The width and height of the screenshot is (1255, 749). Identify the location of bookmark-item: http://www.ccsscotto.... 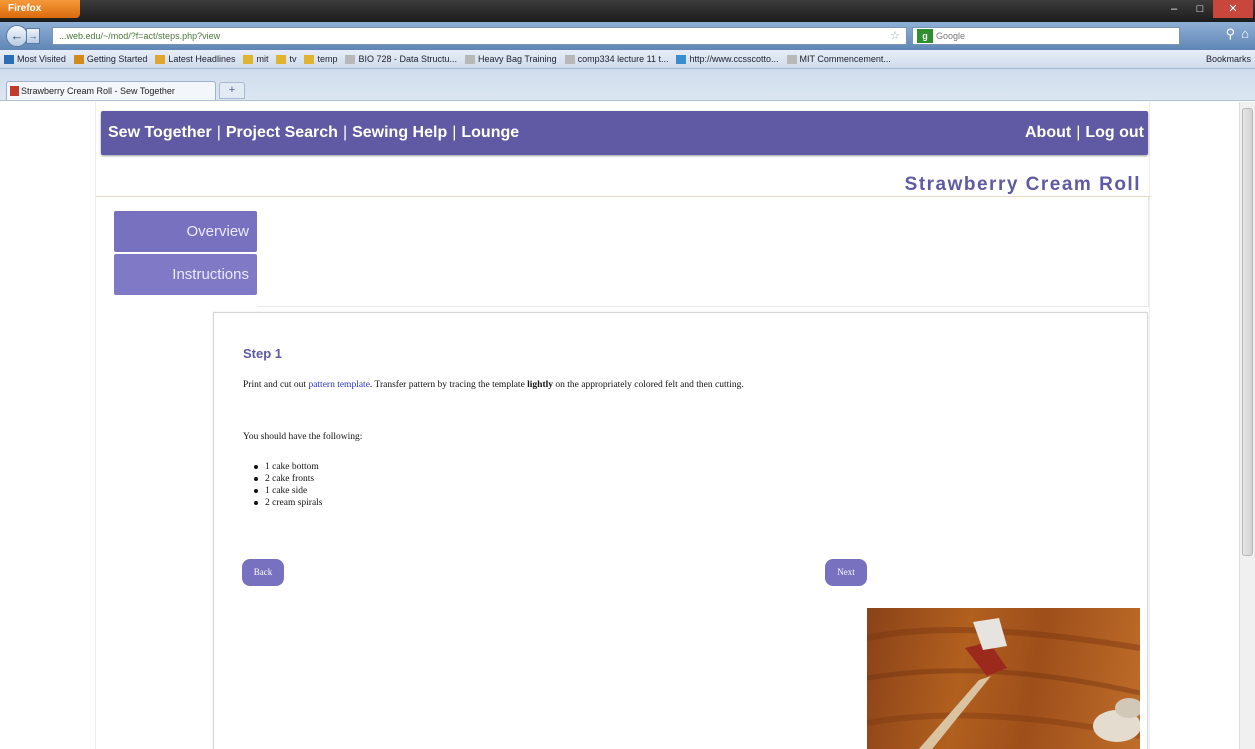
(727, 59).